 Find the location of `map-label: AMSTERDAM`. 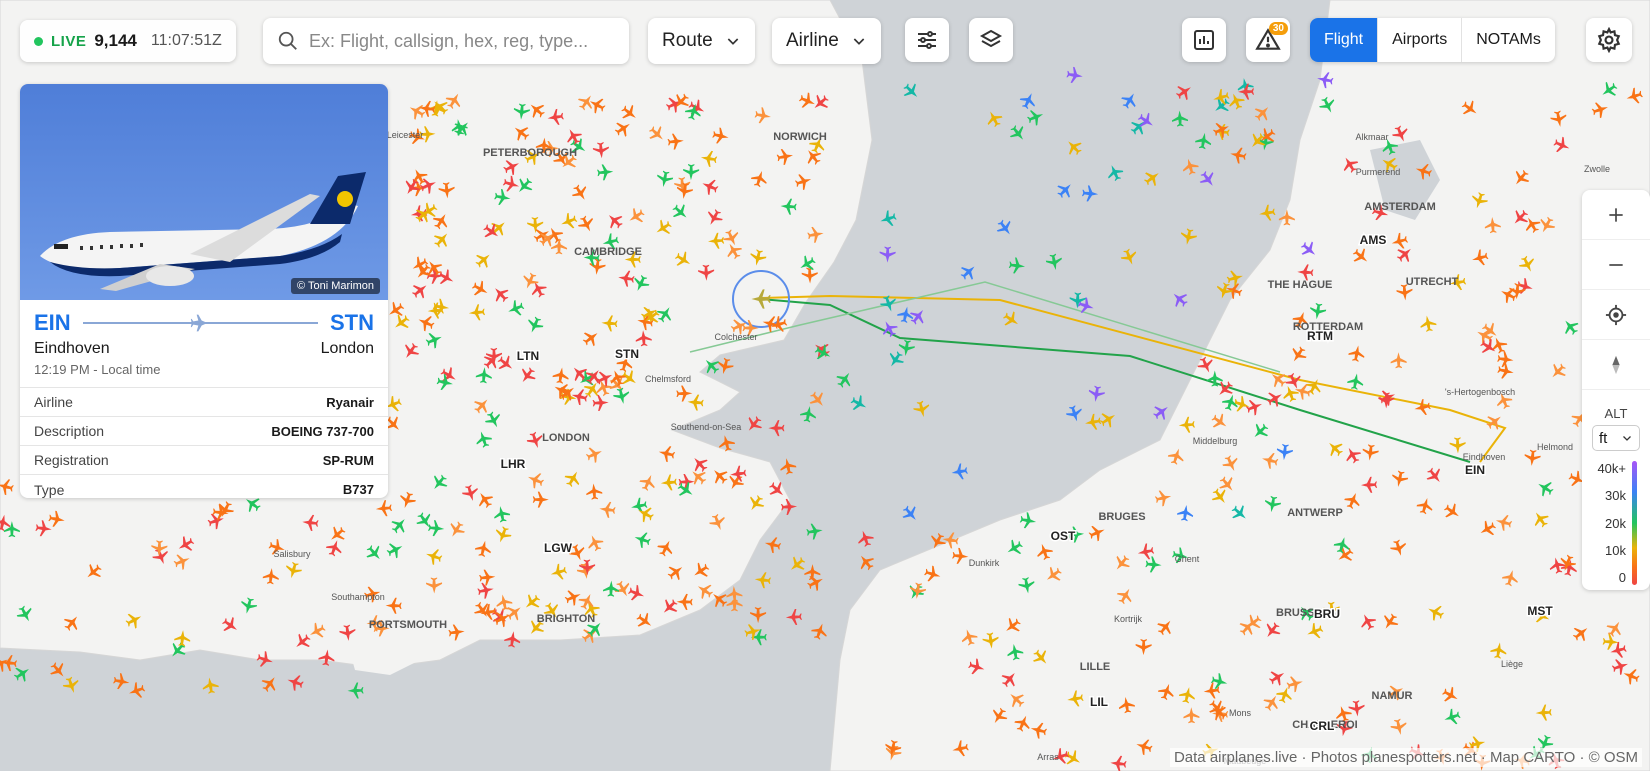

map-label: AMSTERDAM is located at coordinates (1400, 207).